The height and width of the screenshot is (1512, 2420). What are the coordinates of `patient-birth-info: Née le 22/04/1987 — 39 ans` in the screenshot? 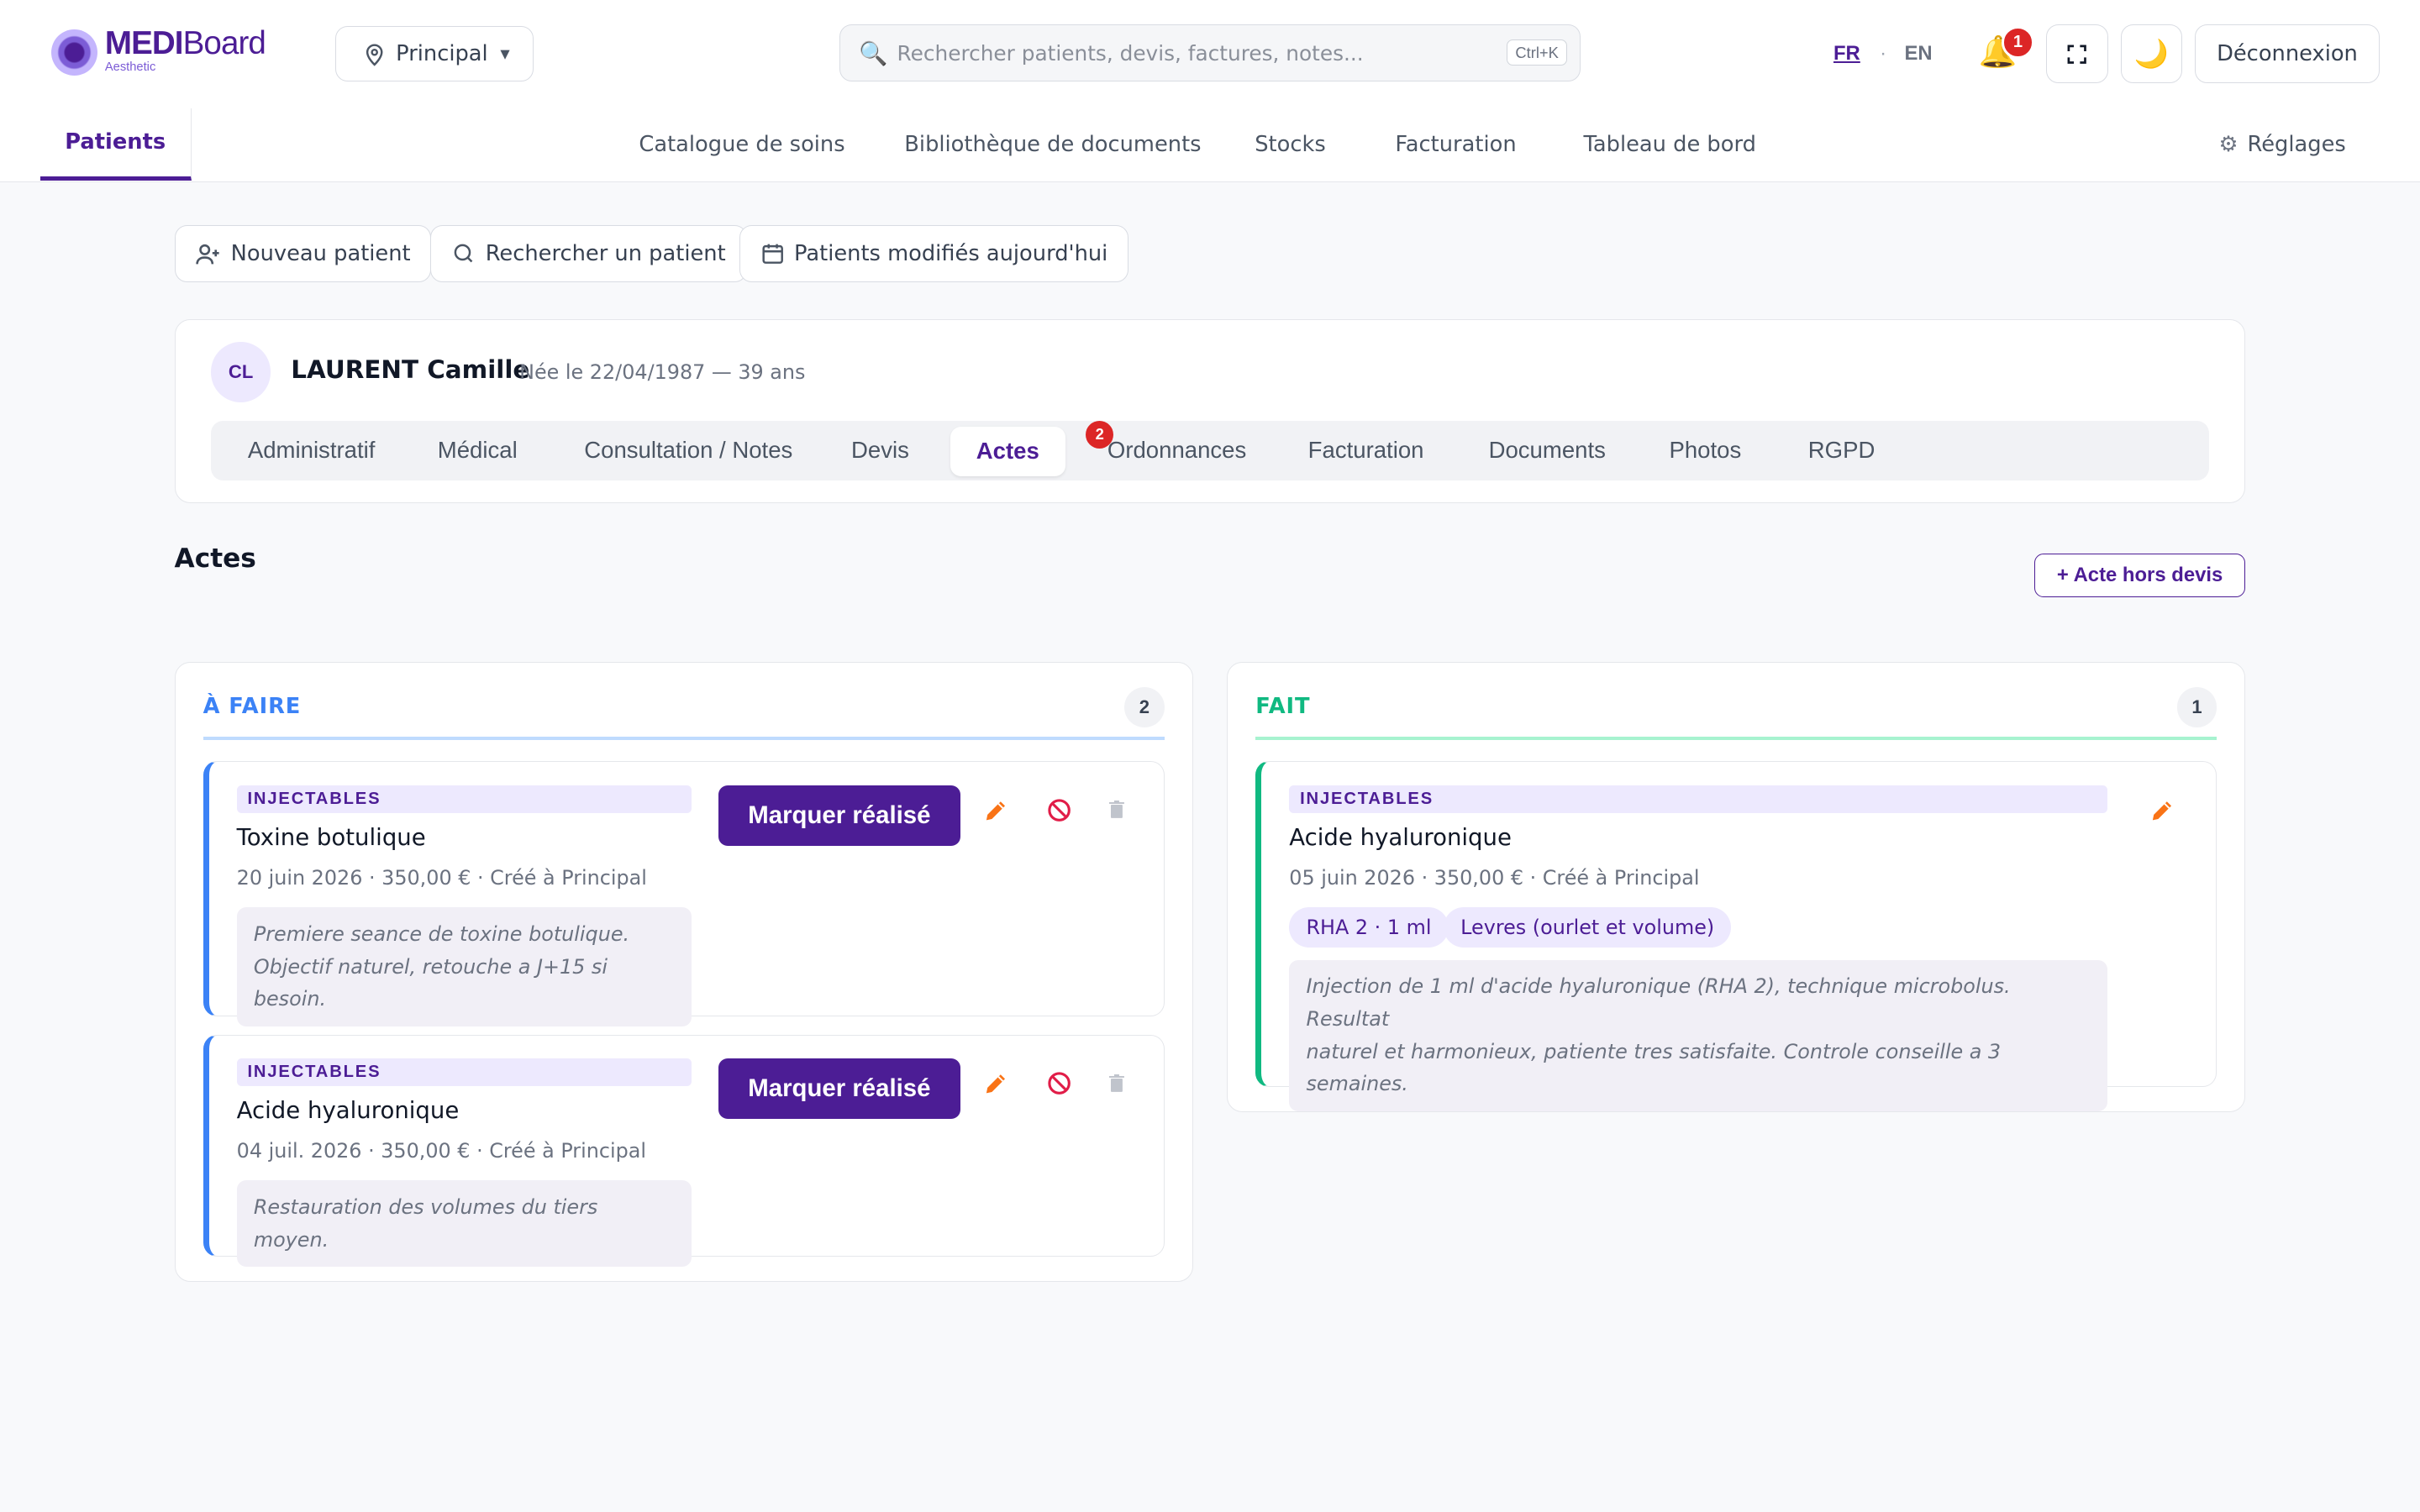 It's located at (662, 372).